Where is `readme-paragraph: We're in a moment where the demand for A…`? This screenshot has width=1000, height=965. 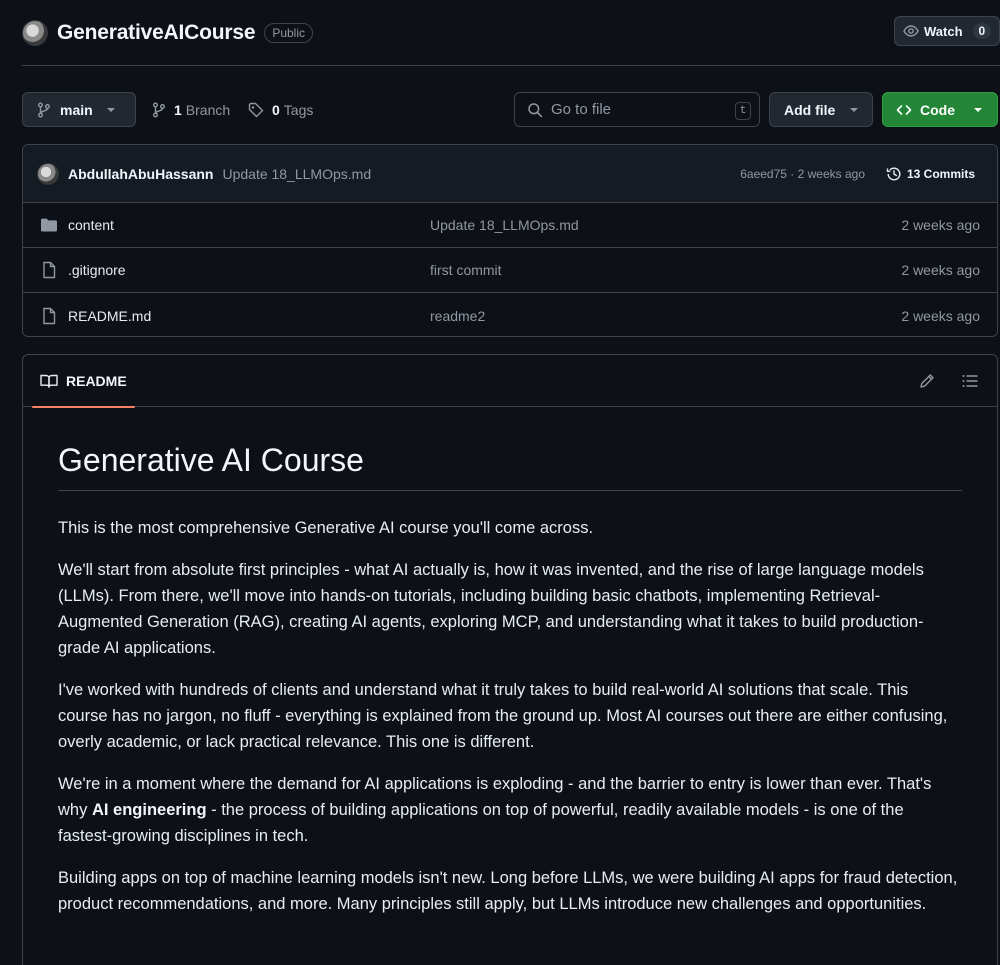 readme-paragraph: We're in a moment where the demand for A… is located at coordinates (510, 810).